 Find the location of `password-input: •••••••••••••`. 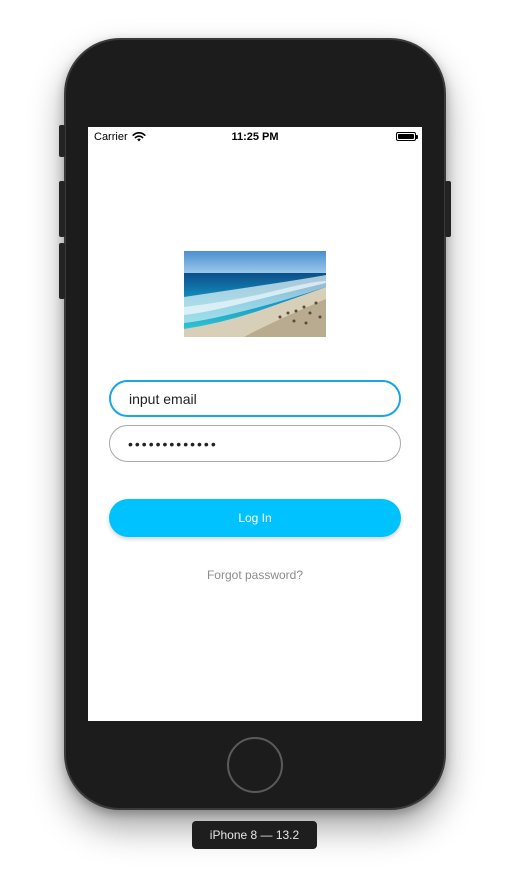

password-input: ••••••••••••• is located at coordinates (255, 443).